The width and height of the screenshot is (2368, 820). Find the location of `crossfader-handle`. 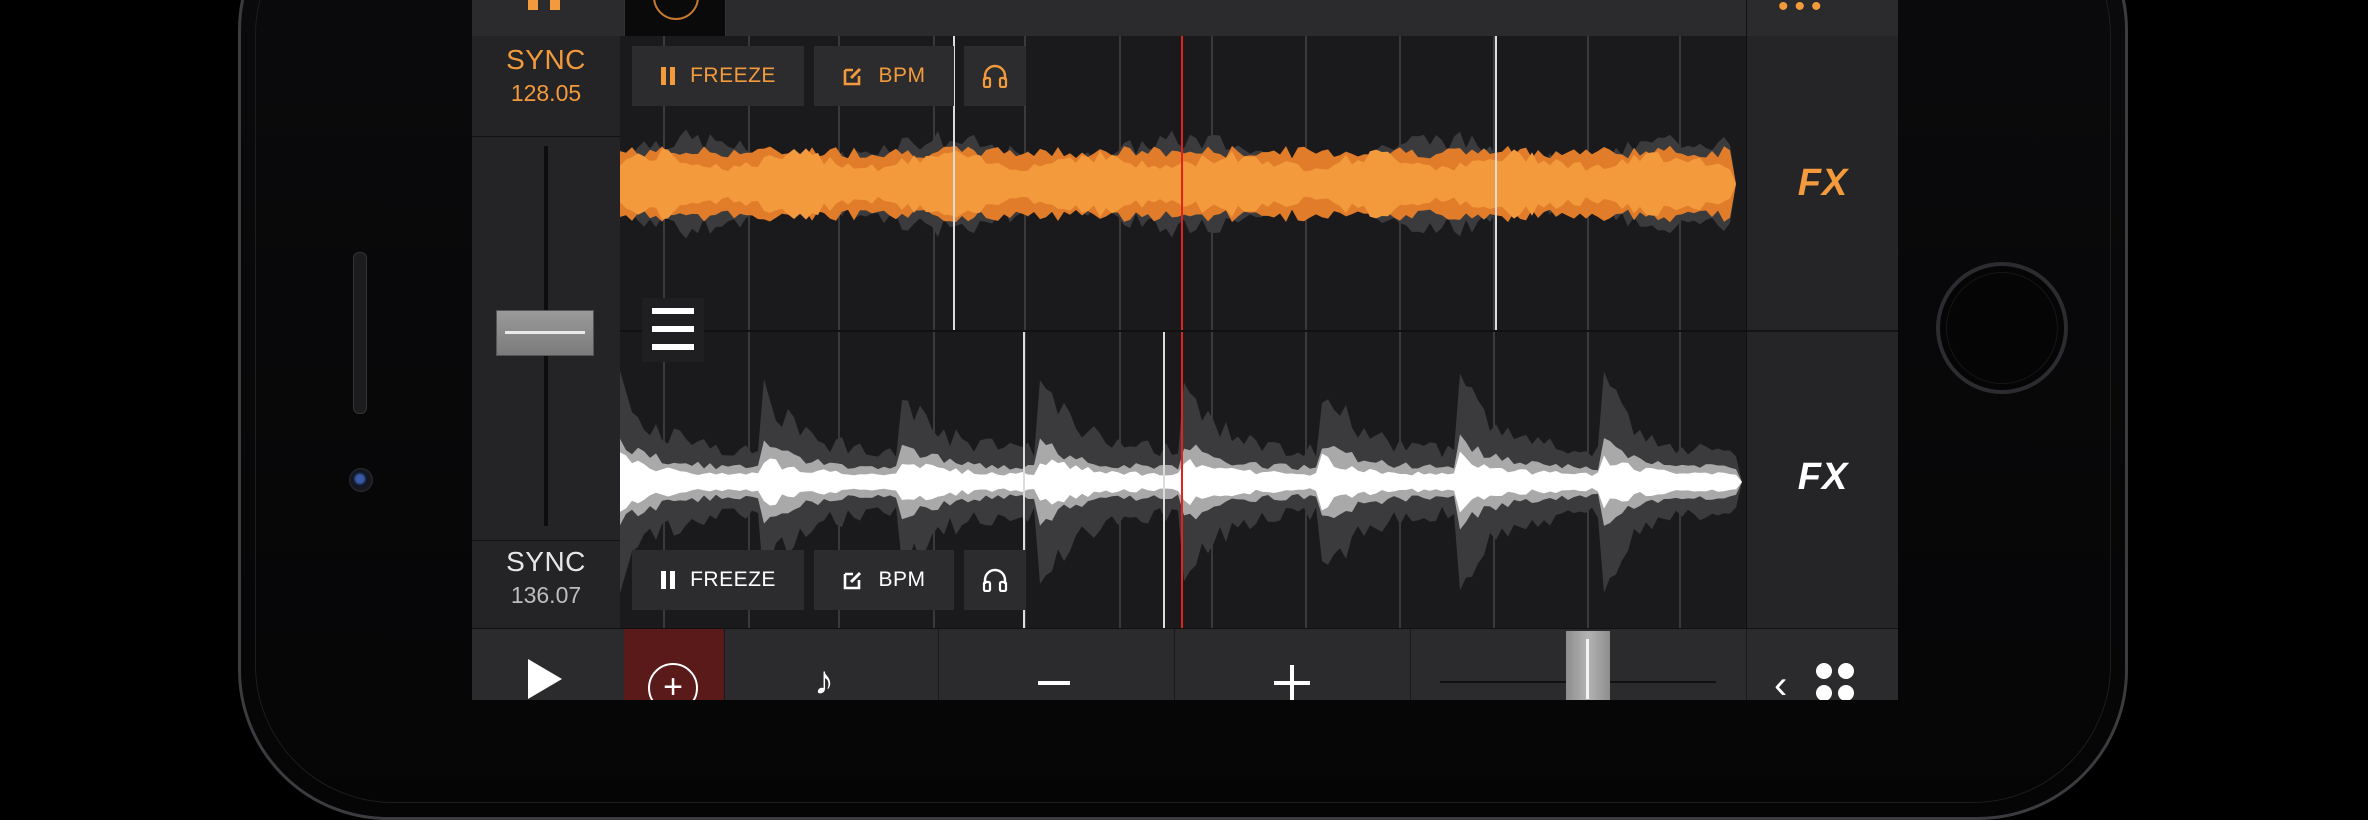

crossfader-handle is located at coordinates (1588, 665).